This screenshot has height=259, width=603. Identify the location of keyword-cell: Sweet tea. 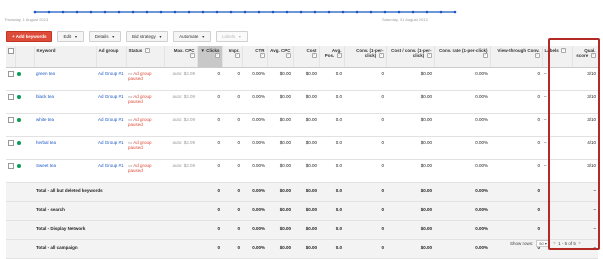
(65, 171).